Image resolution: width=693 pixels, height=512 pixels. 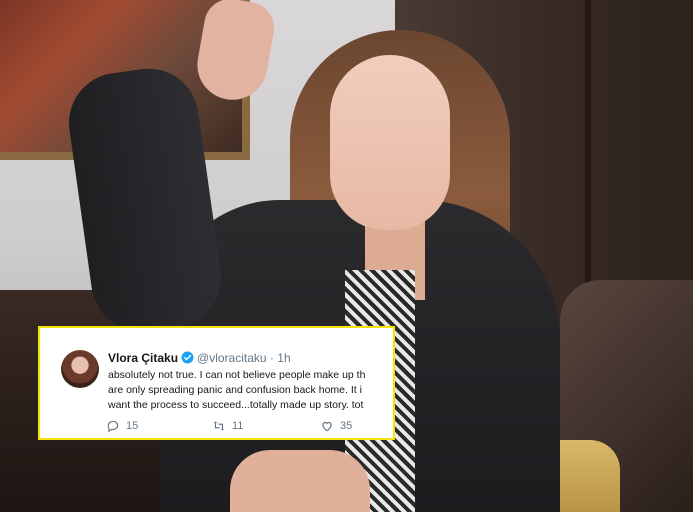 What do you see at coordinates (300, 481) in the screenshot?
I see `lower-hand` at bounding box center [300, 481].